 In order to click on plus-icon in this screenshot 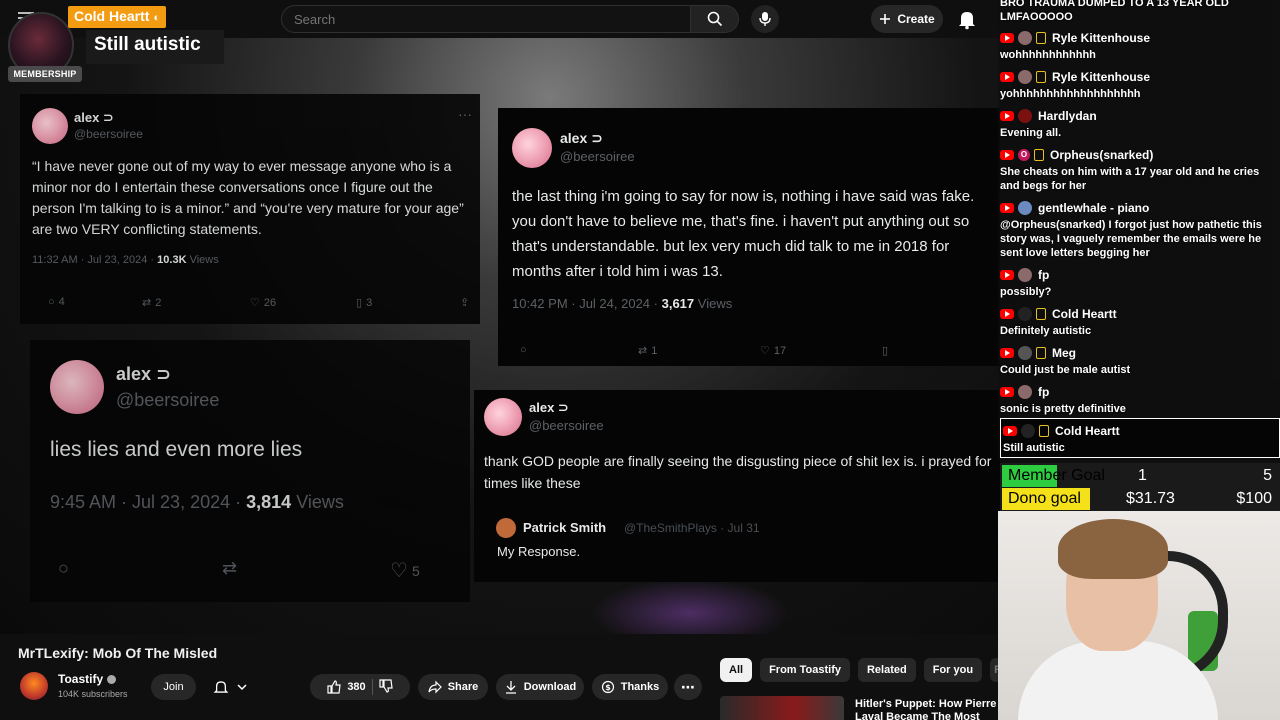, I will do `click(885, 19)`.